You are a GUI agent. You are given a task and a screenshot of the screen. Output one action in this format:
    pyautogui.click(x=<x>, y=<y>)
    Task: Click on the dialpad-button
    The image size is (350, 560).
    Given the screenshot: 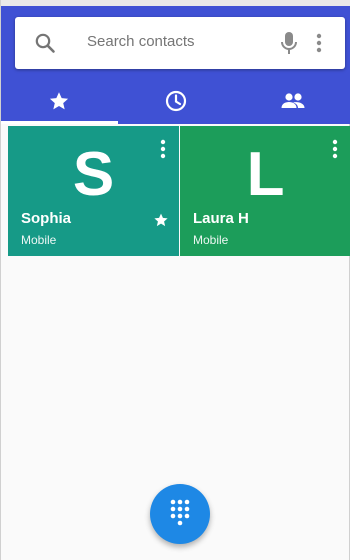 What is the action you would take?
    pyautogui.click(x=180, y=514)
    